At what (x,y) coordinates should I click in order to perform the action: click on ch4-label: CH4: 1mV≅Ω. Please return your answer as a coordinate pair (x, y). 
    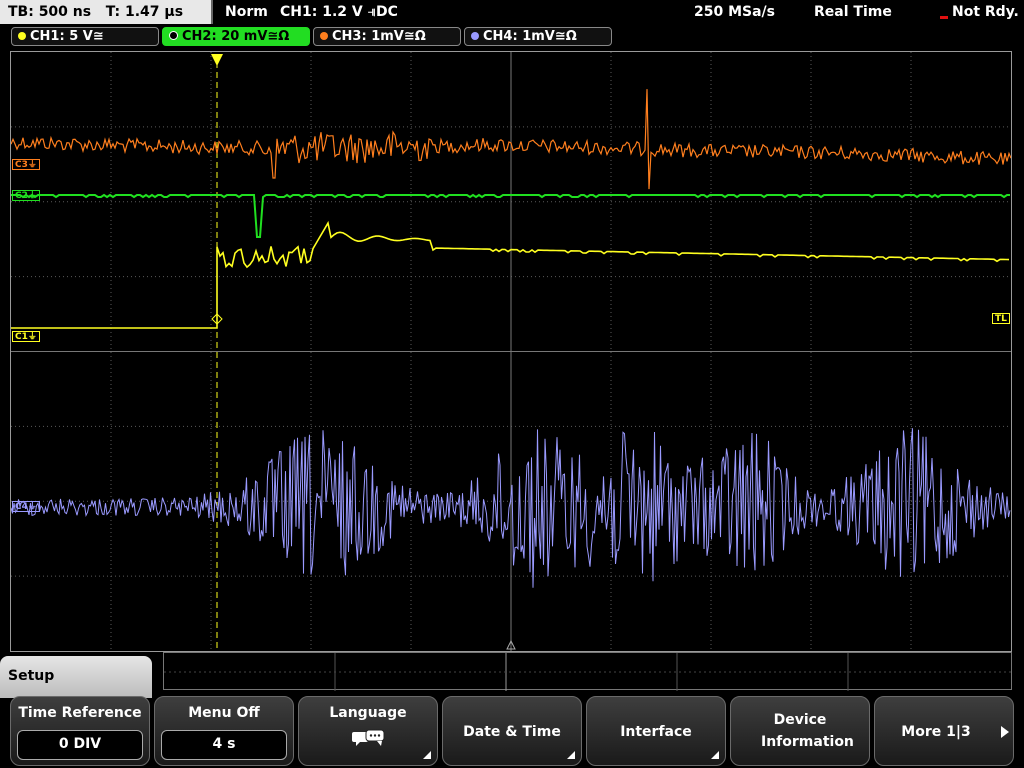
    Looking at the image, I should click on (530, 36).